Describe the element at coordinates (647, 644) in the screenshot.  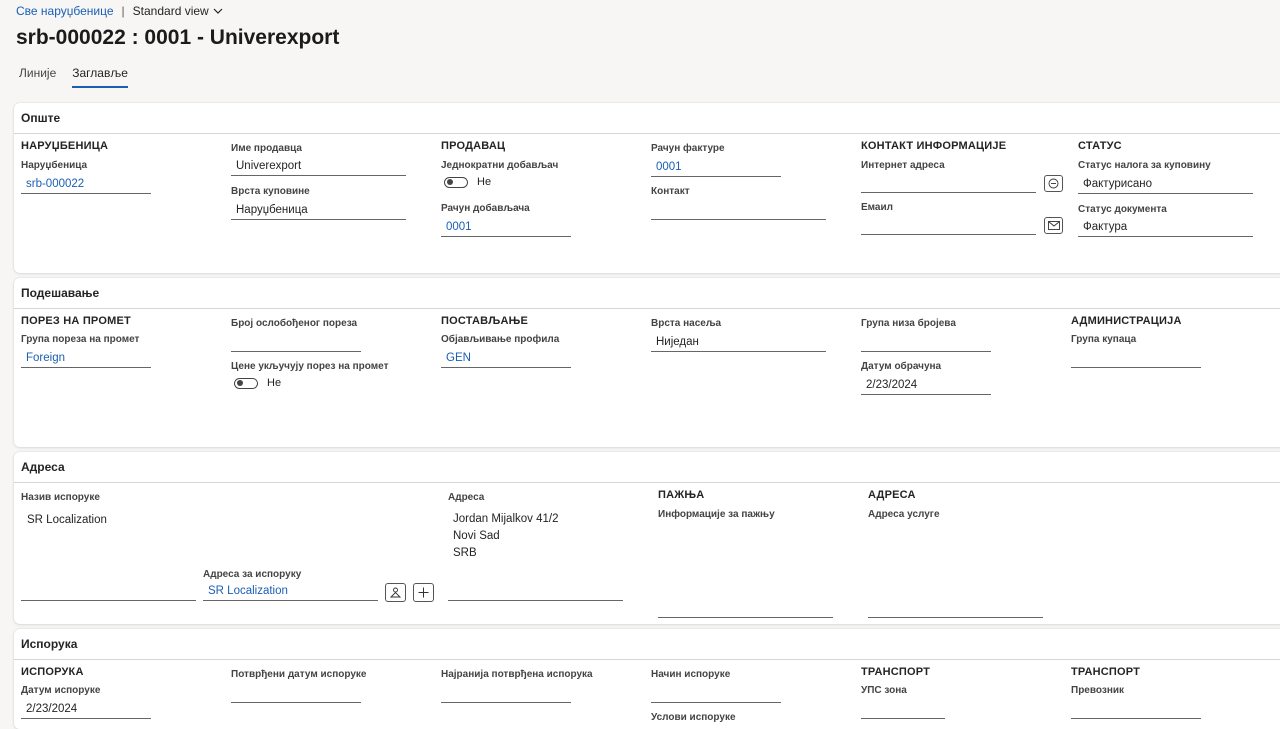
I see `delivery-section-header: Испорука` at that location.